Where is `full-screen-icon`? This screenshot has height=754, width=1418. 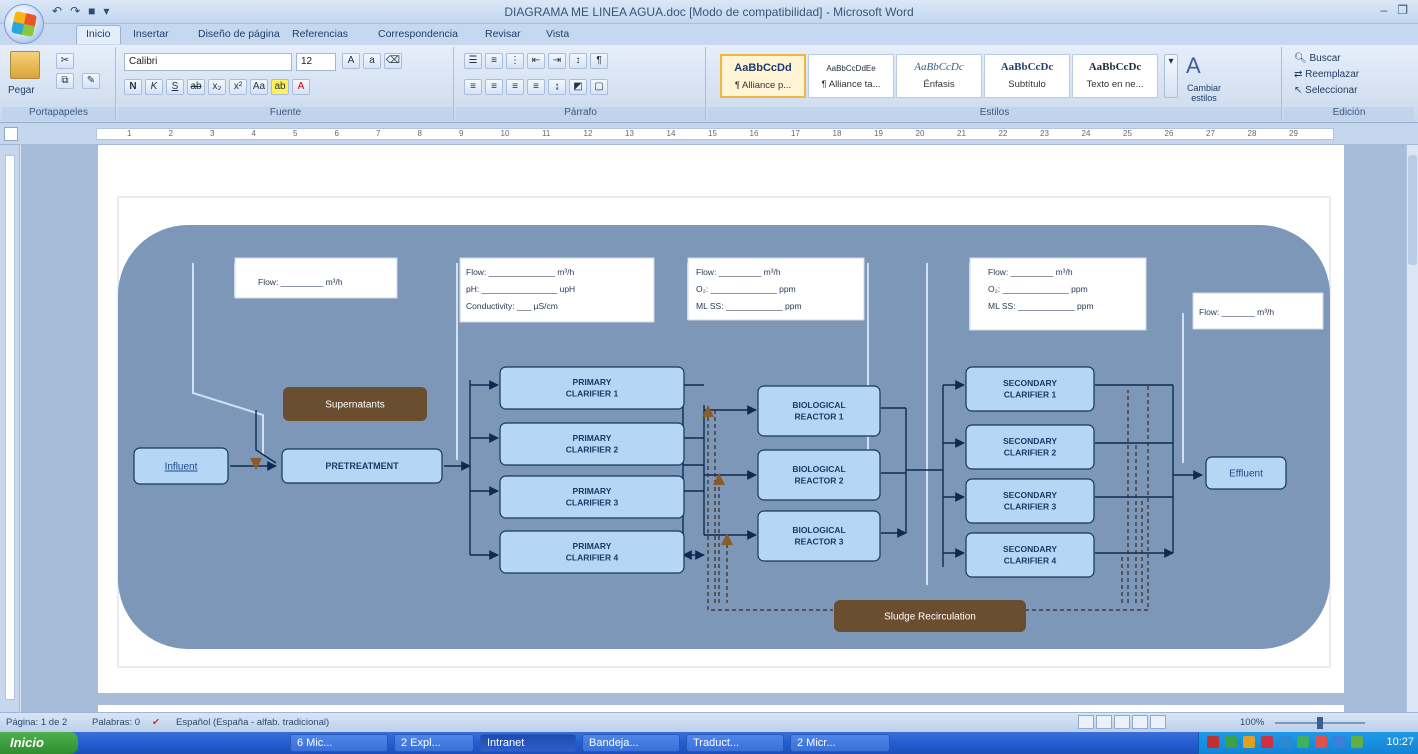
full-screen-icon is located at coordinates (1104, 722).